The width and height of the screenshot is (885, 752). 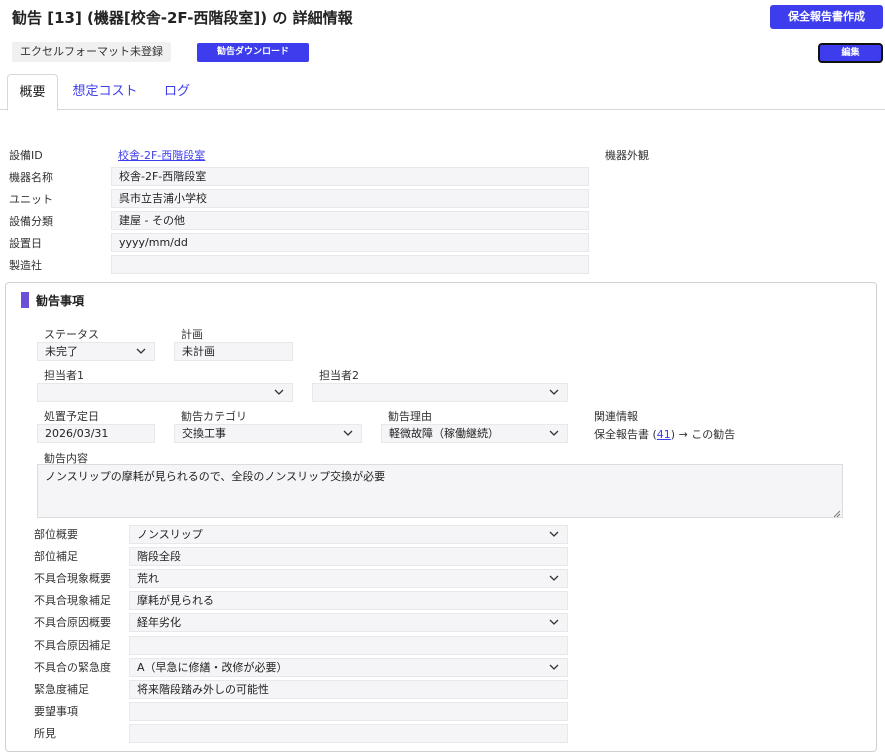 What do you see at coordinates (350, 198) in the screenshot?
I see `unit-field: 呉市立吉浦小学校` at bounding box center [350, 198].